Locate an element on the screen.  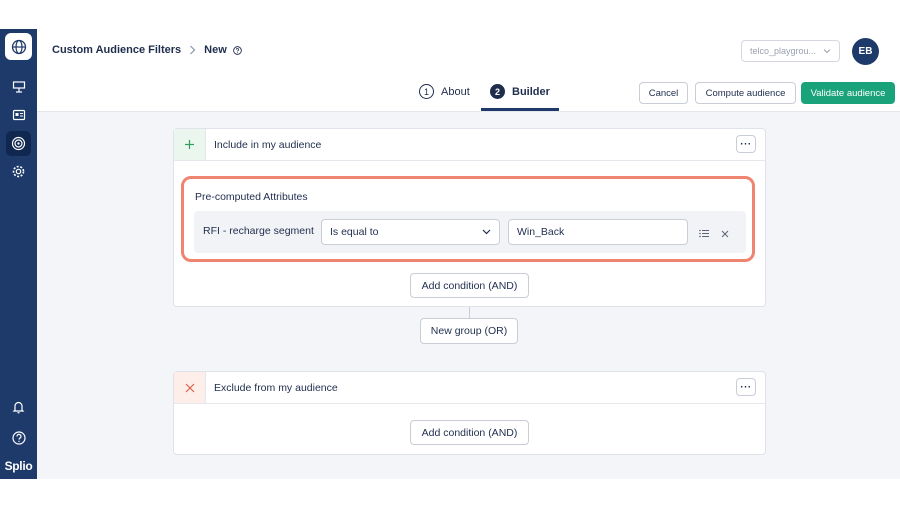
exclude-card-header: Exclude from my audience ··· is located at coordinates (469, 388).